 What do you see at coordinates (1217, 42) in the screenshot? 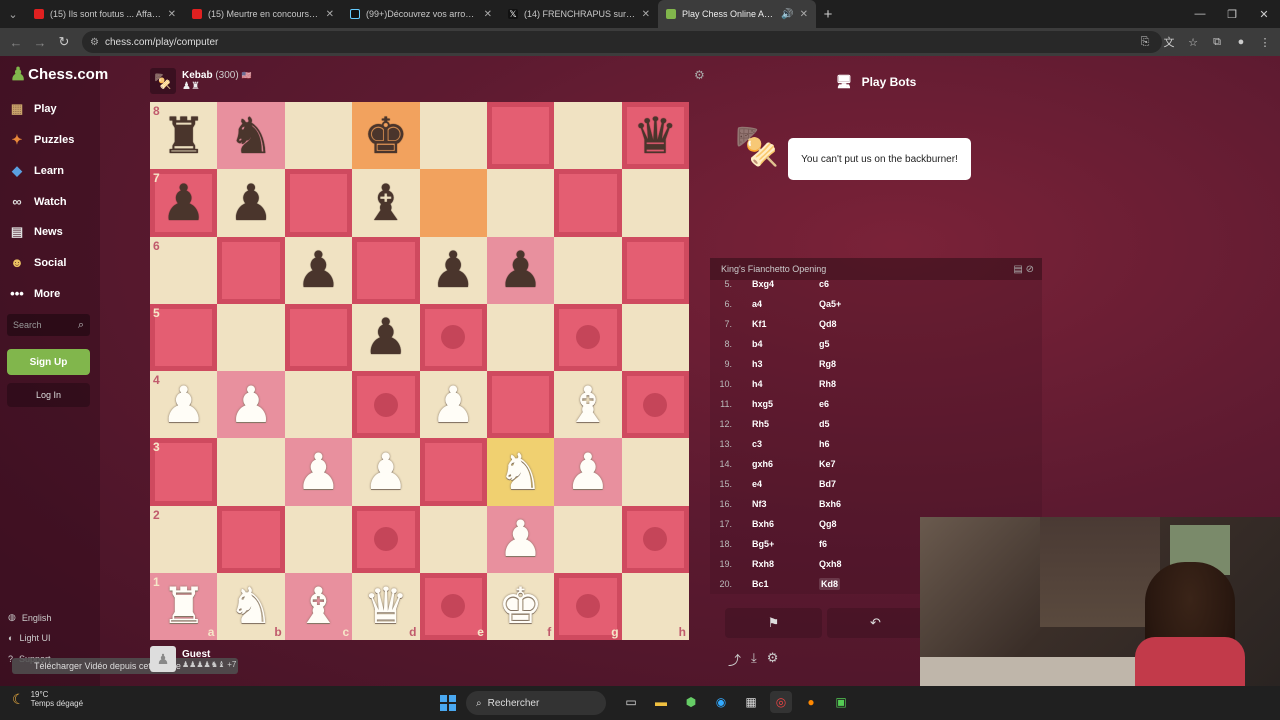
I see `extensions-icon: ⧉` at bounding box center [1217, 42].